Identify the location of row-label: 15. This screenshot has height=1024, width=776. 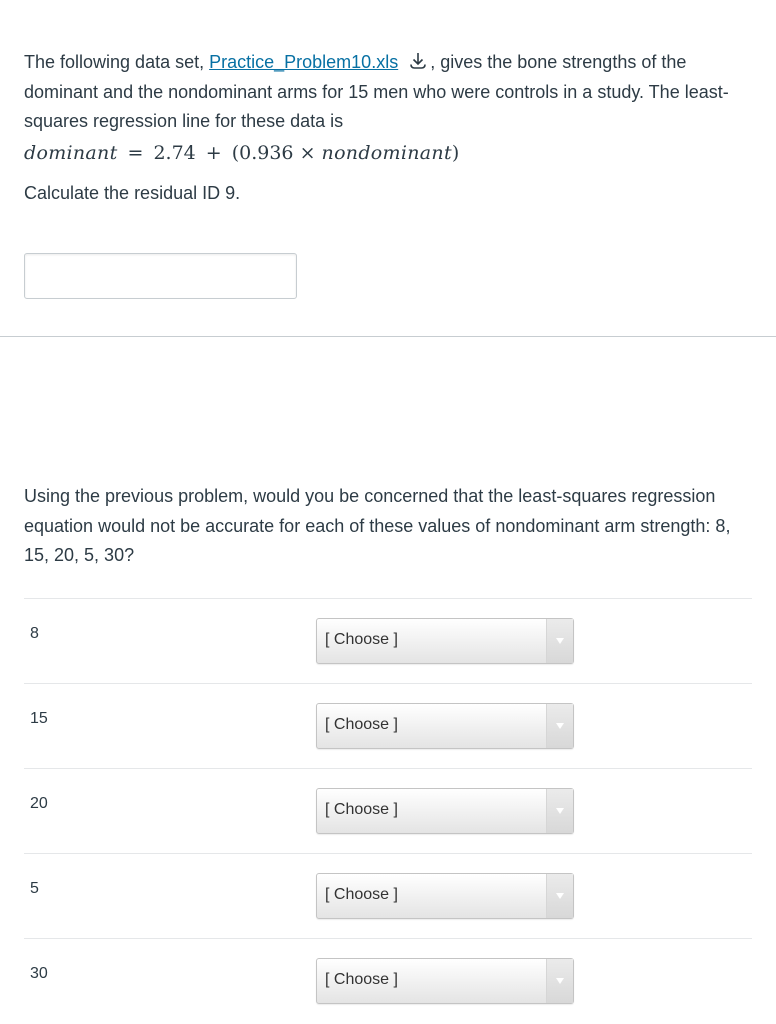
(39, 718).